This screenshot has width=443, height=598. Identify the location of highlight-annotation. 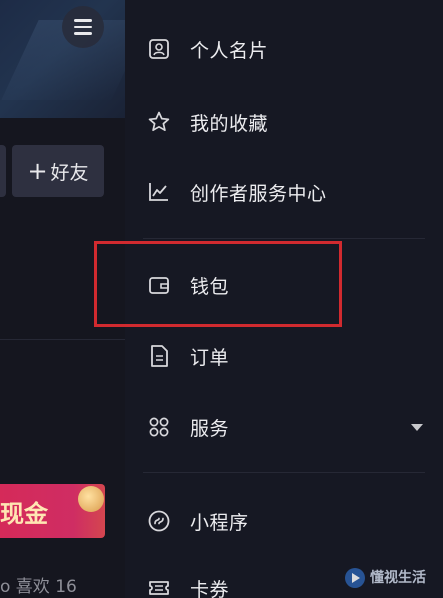
(218, 284).